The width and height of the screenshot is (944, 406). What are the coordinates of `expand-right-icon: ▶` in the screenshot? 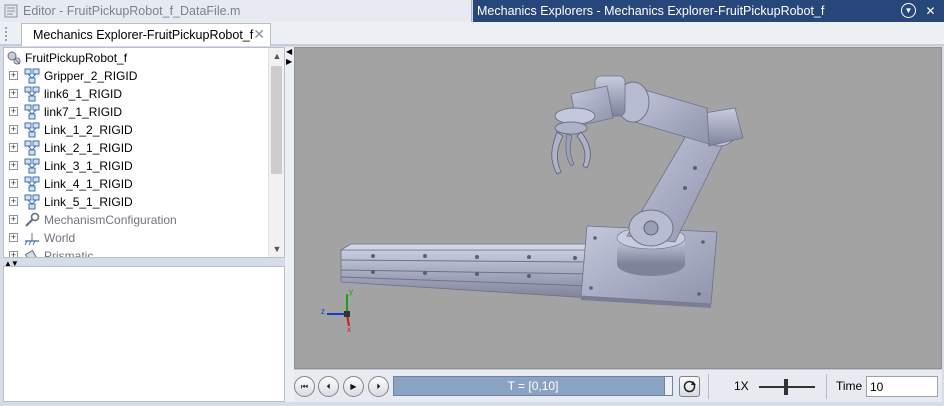 It's located at (289, 61).